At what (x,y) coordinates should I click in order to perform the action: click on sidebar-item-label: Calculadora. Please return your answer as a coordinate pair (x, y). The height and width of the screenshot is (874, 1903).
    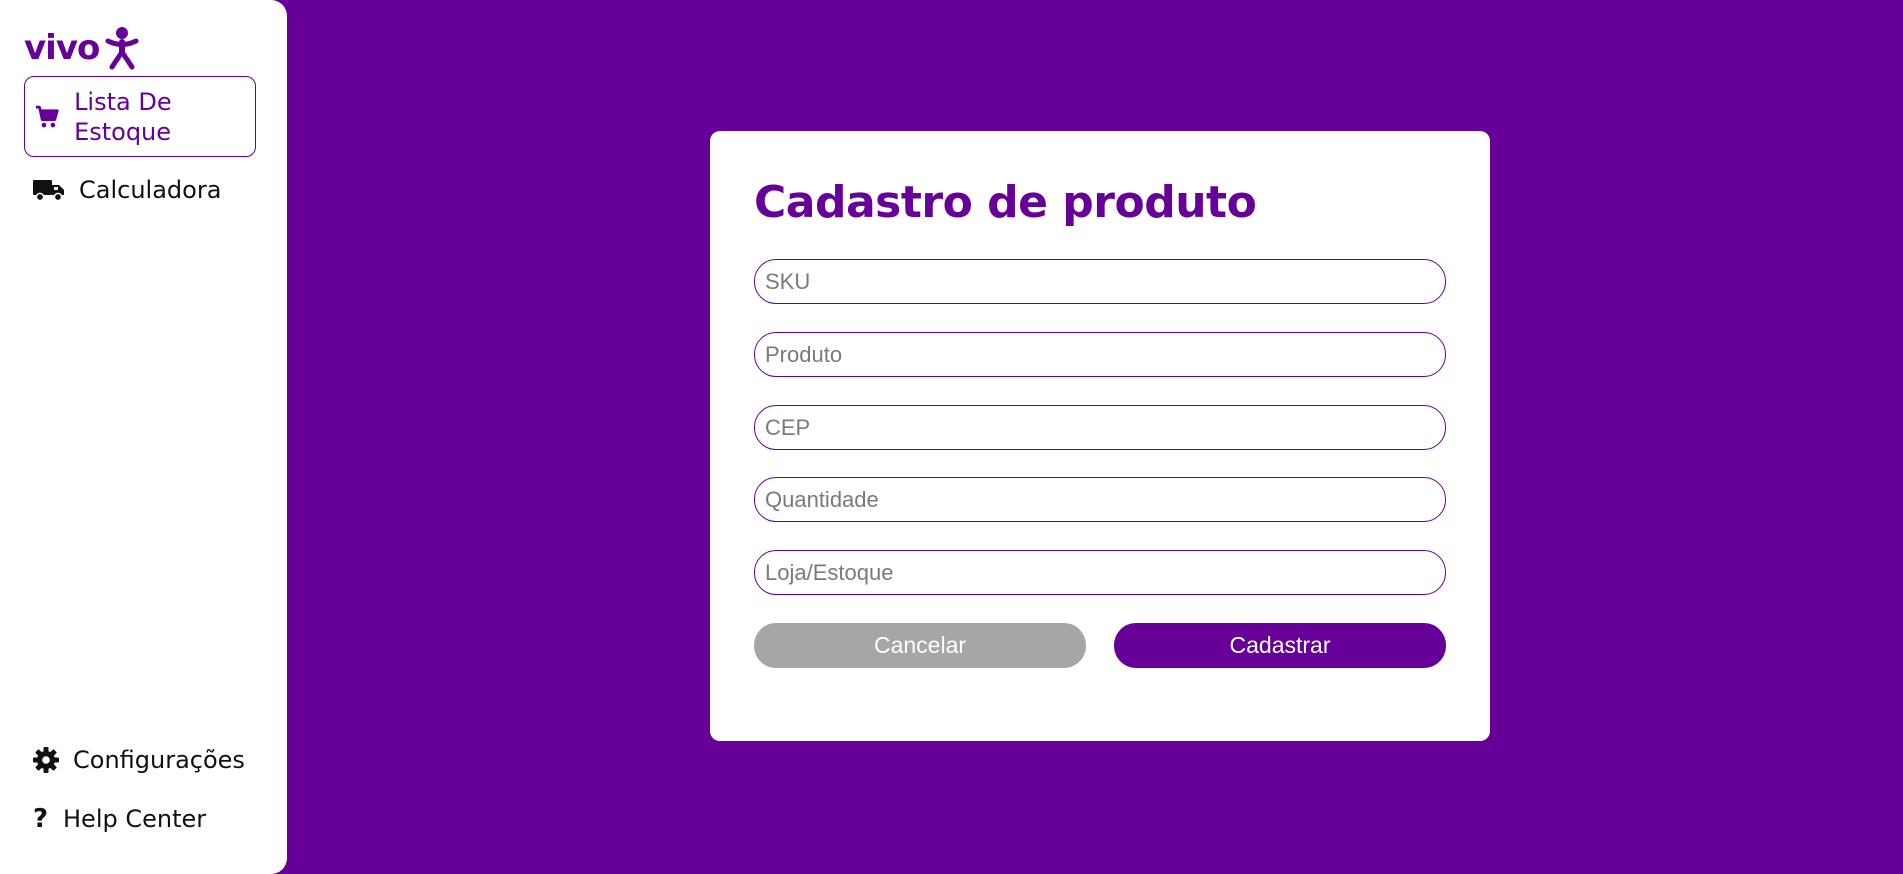
    Looking at the image, I should click on (150, 190).